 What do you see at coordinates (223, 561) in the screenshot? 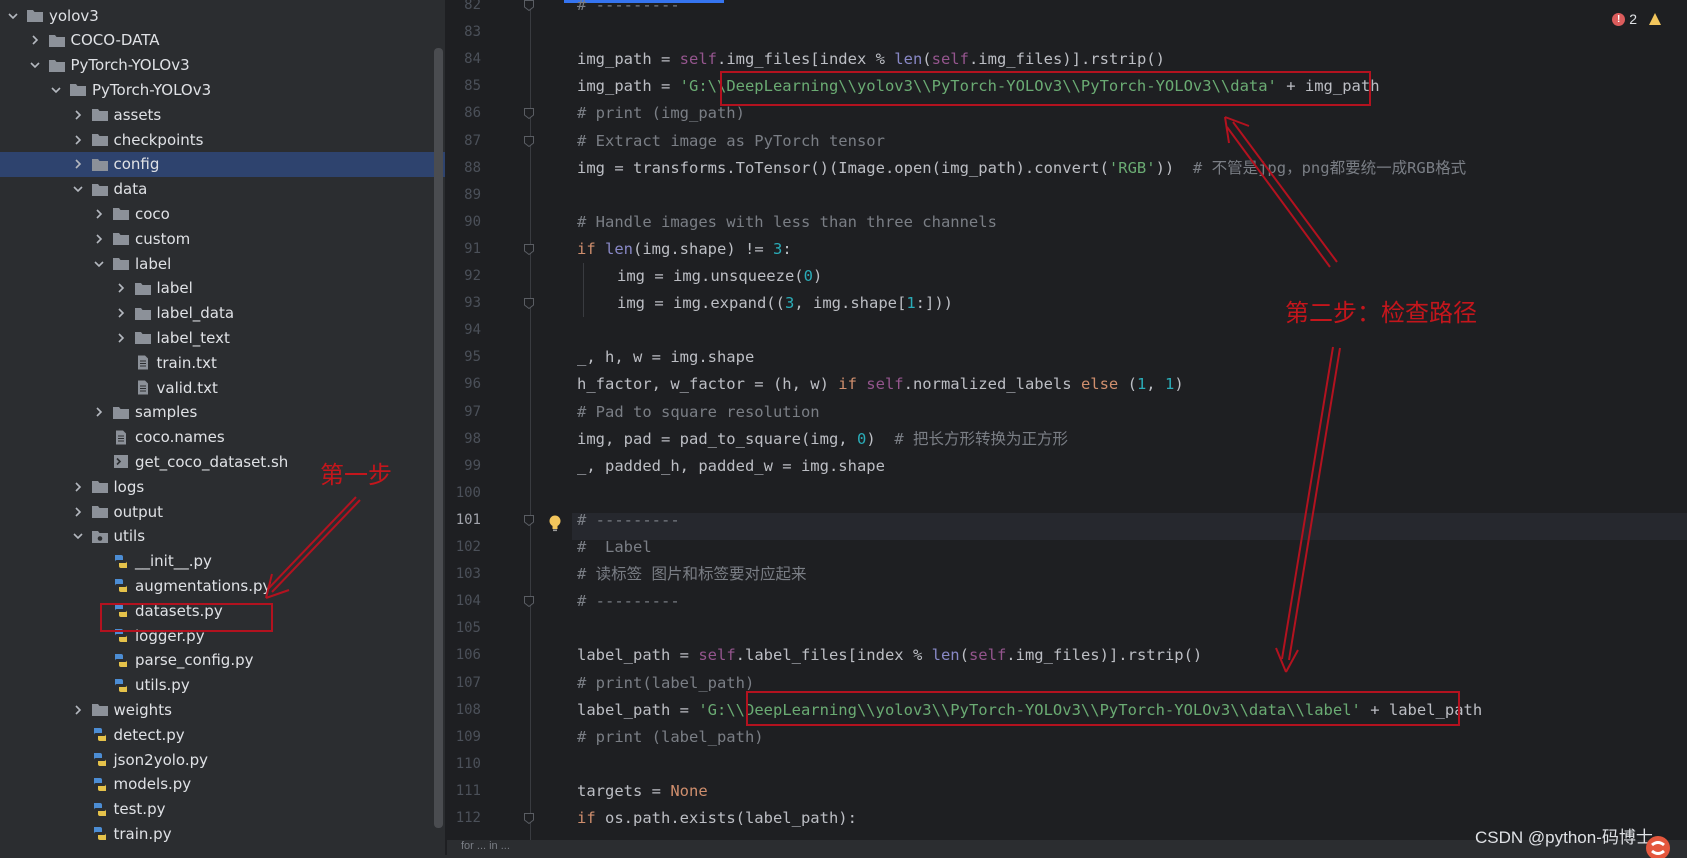
I see `tree-item: __init__.py` at bounding box center [223, 561].